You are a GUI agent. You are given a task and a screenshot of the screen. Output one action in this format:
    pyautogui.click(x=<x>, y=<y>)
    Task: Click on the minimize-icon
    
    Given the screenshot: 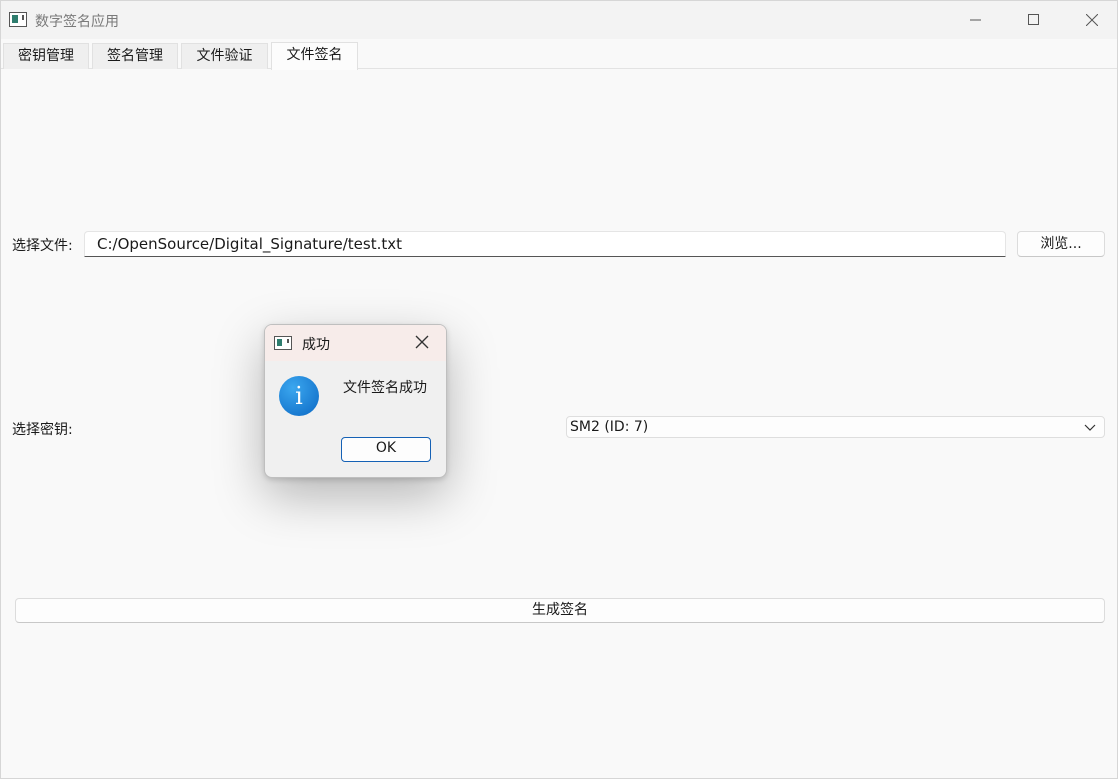 What is the action you would take?
    pyautogui.click(x=975, y=20)
    